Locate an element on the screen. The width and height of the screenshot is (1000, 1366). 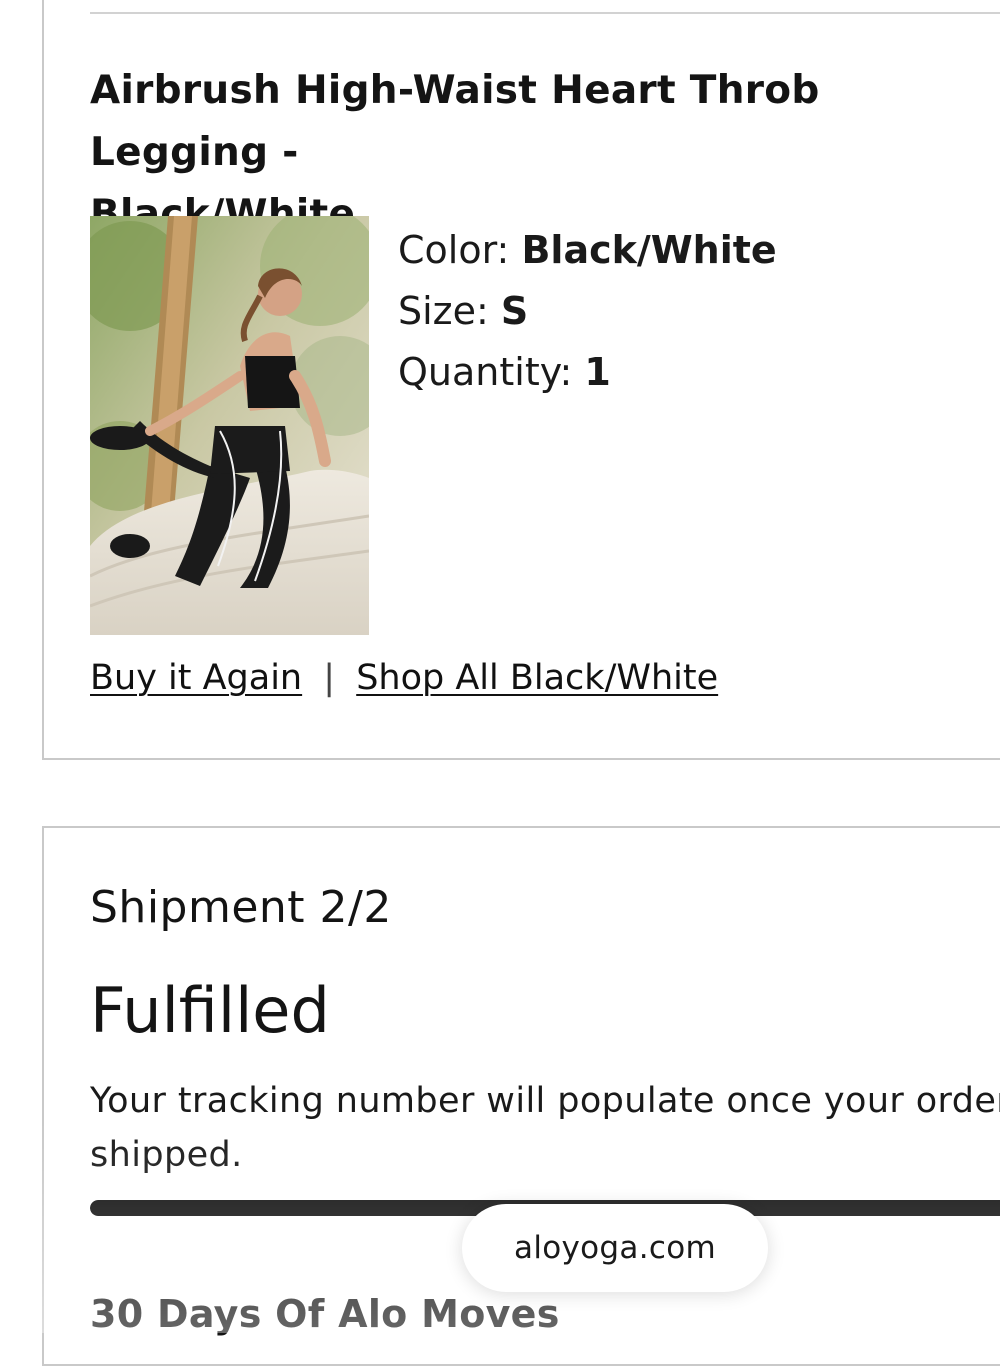
browser-url-bar: aloyoga.com is located at coordinates (615, 1248).